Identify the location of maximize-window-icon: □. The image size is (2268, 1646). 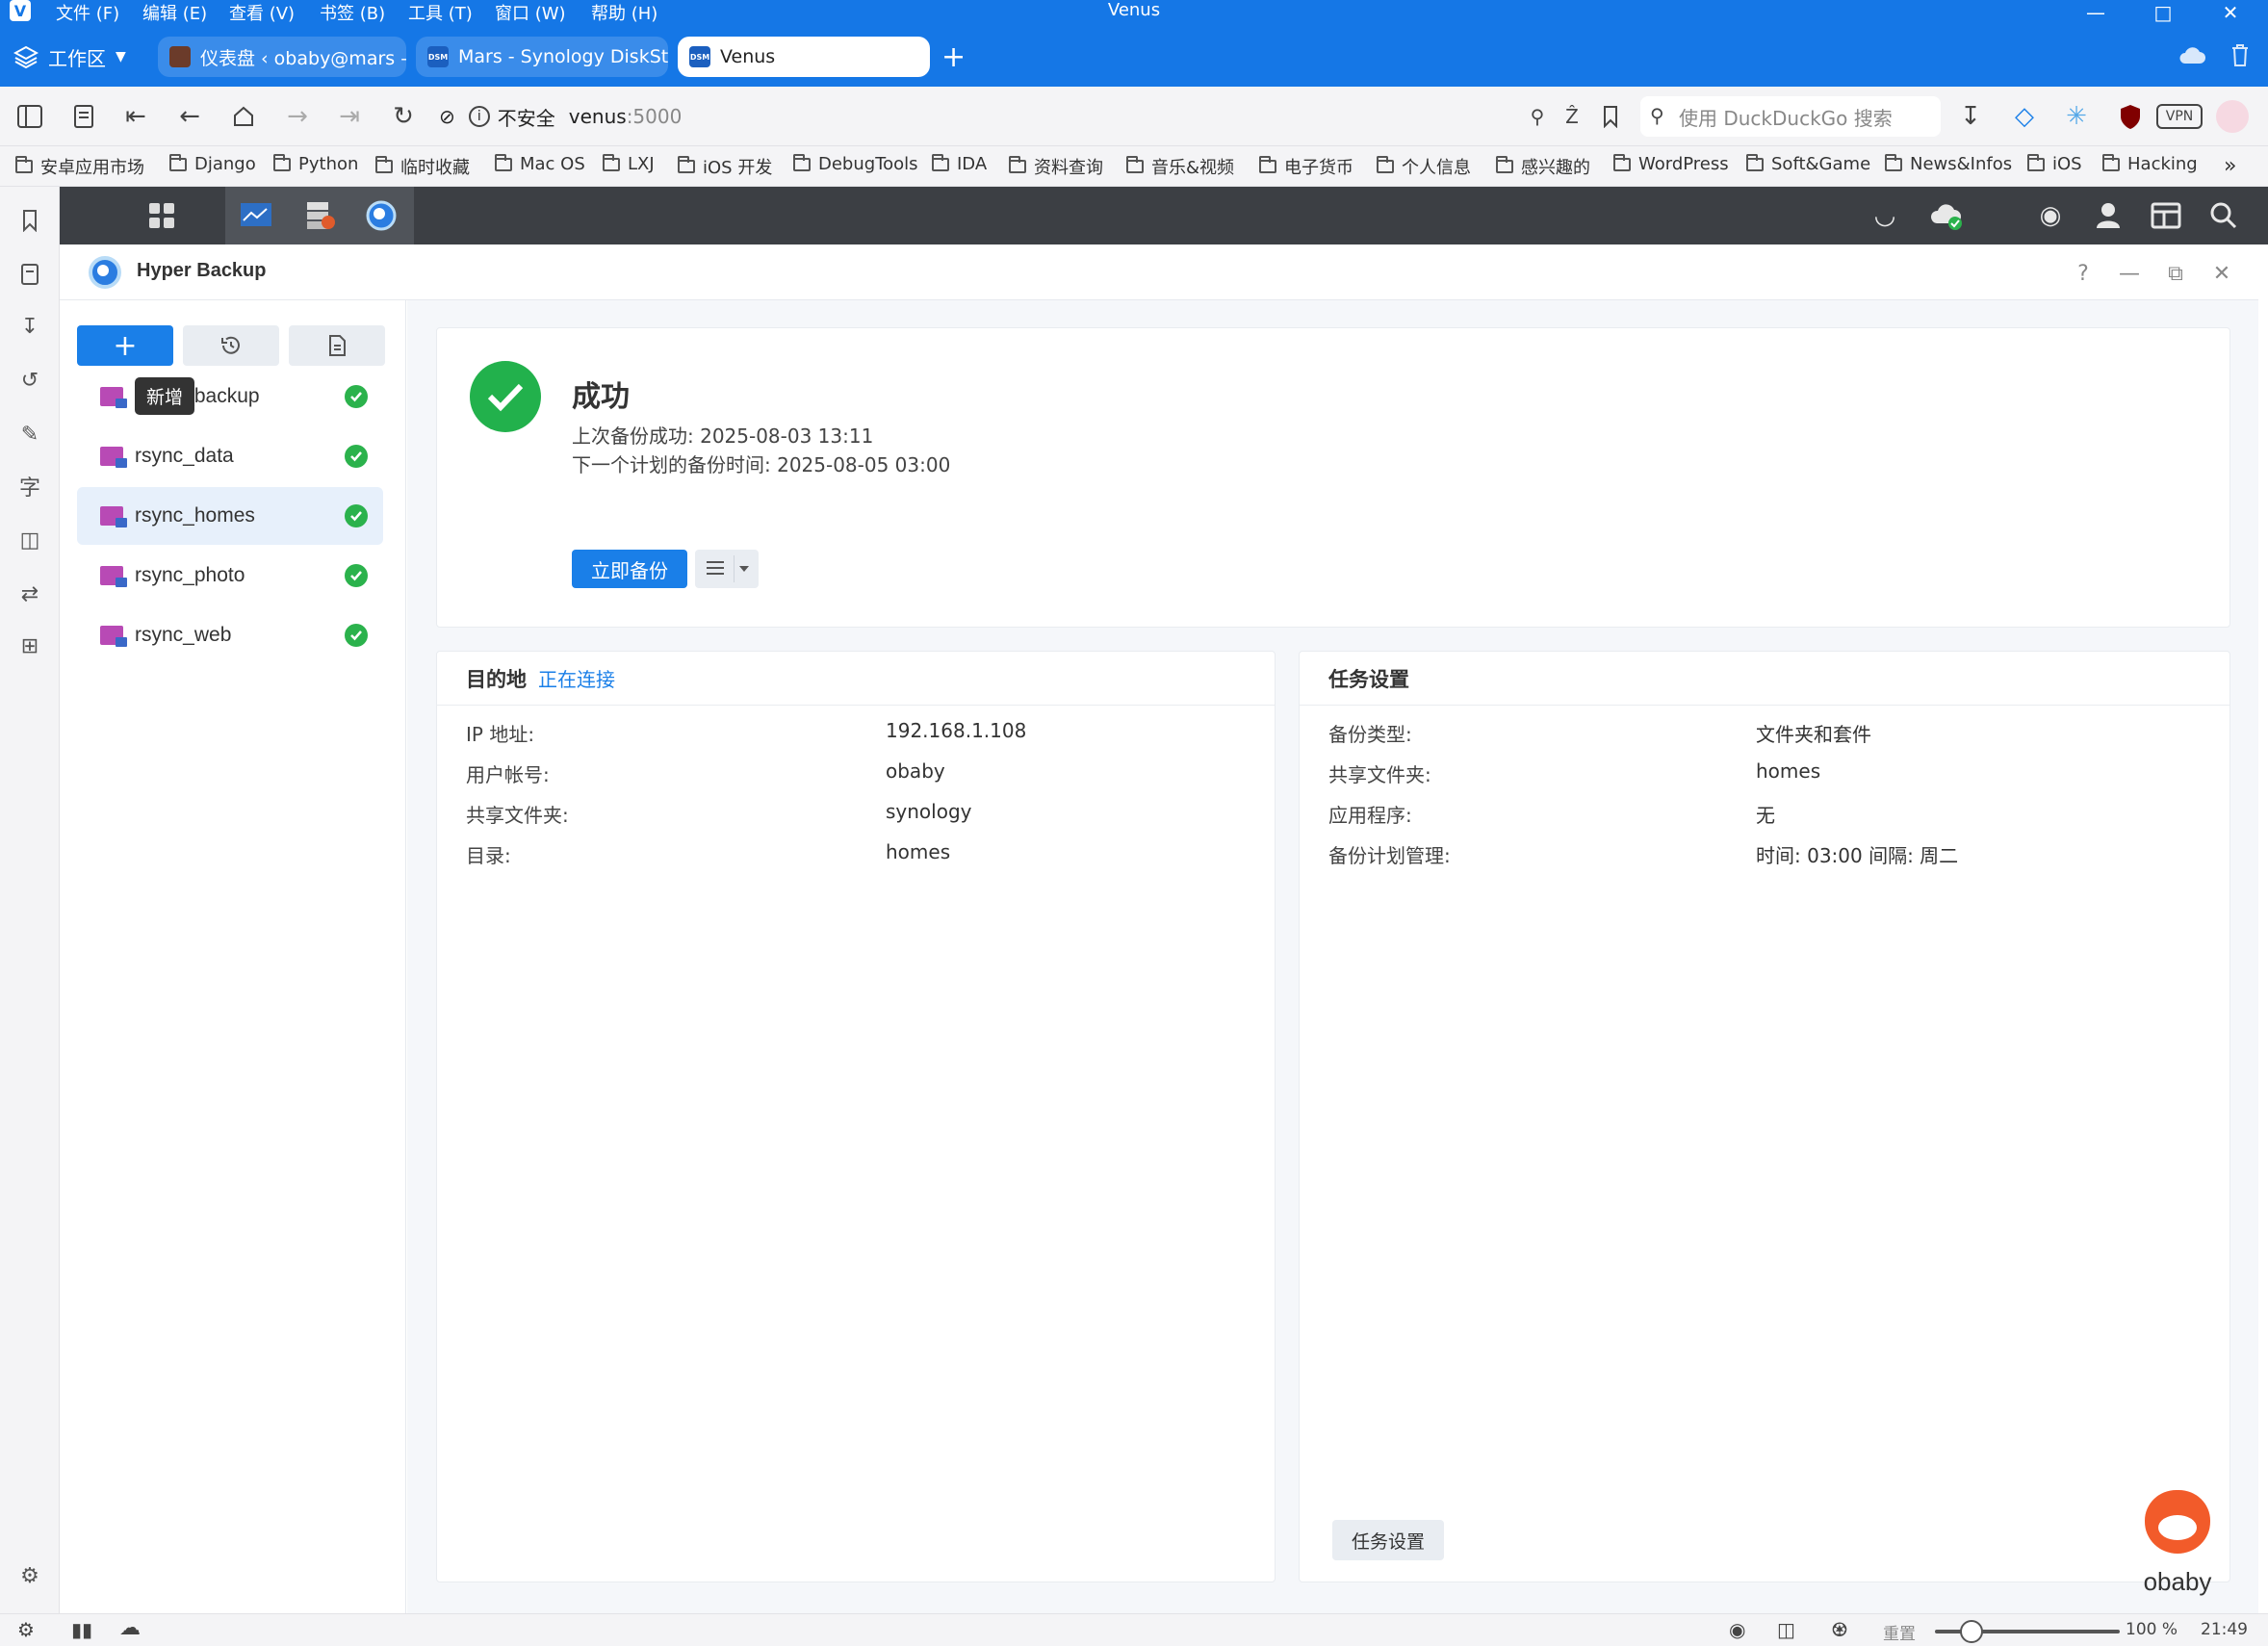
(2163, 13).